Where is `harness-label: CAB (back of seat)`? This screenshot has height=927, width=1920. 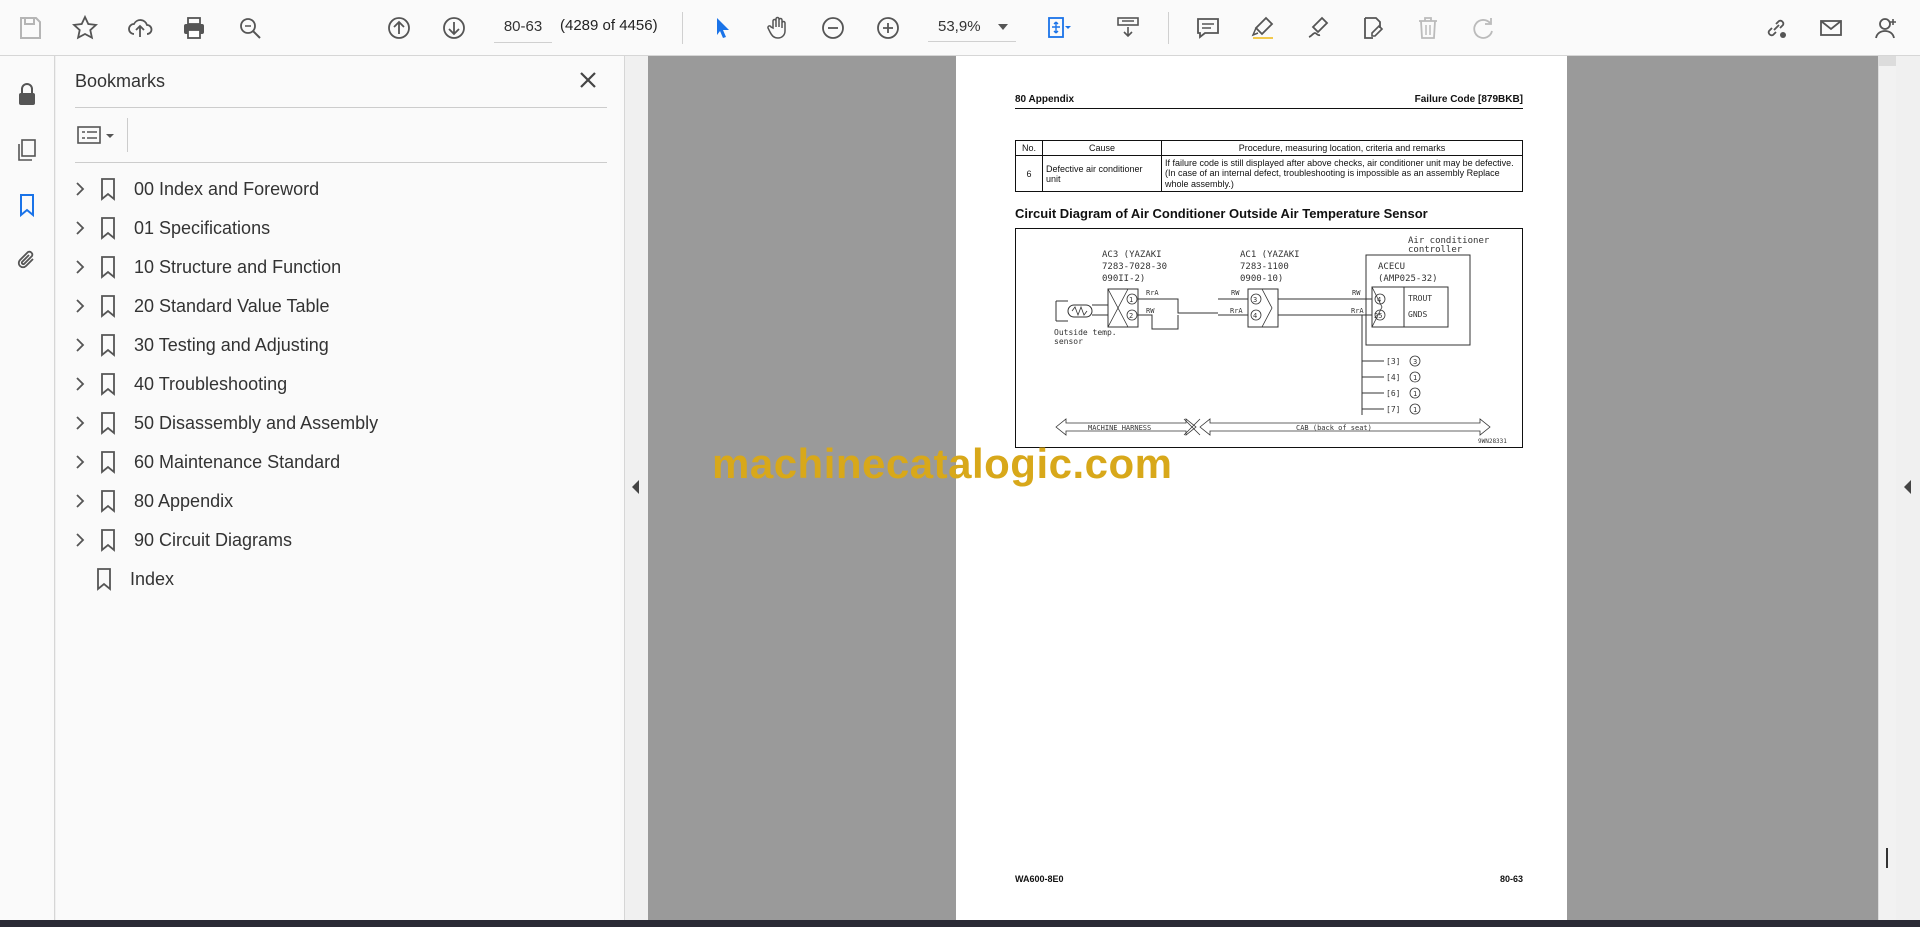 harness-label: CAB (back of seat) is located at coordinates (1334, 428).